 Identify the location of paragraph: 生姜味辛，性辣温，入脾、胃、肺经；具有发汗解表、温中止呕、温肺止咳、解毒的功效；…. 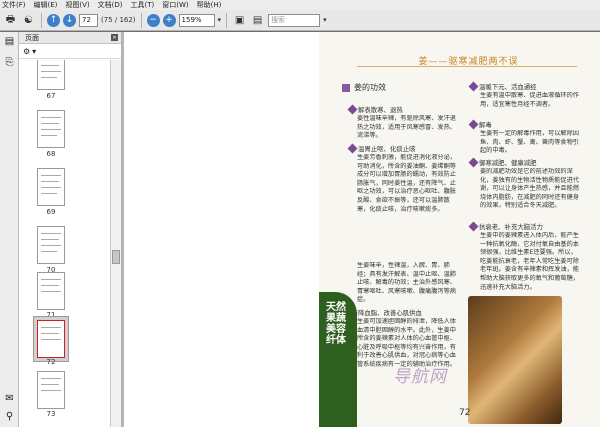
(406, 283).